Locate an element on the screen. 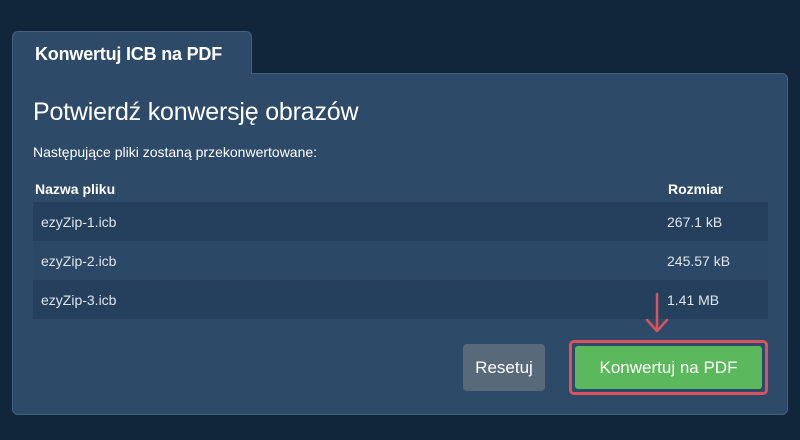 Image resolution: width=800 pixels, height=440 pixels. page-title: Potwierdź konwersję obrazów is located at coordinates (196, 112).